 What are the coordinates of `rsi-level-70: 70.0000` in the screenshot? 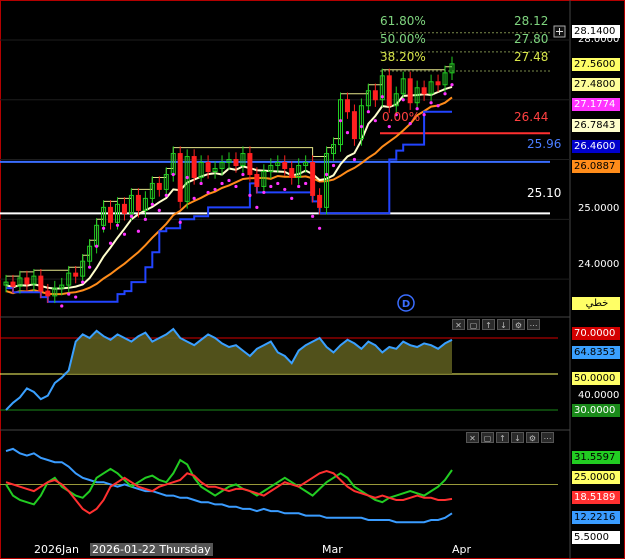 It's located at (596, 333).